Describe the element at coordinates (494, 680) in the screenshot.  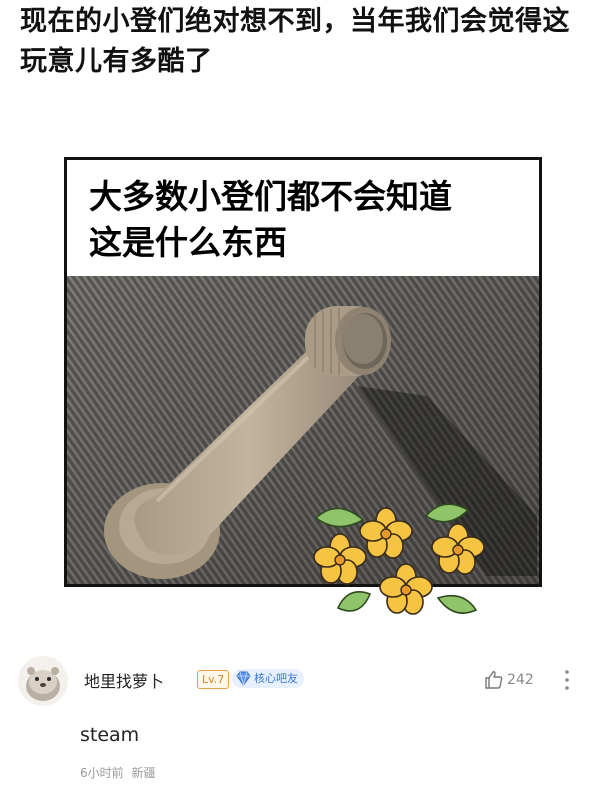
I see `thumbs-up-icon` at that location.